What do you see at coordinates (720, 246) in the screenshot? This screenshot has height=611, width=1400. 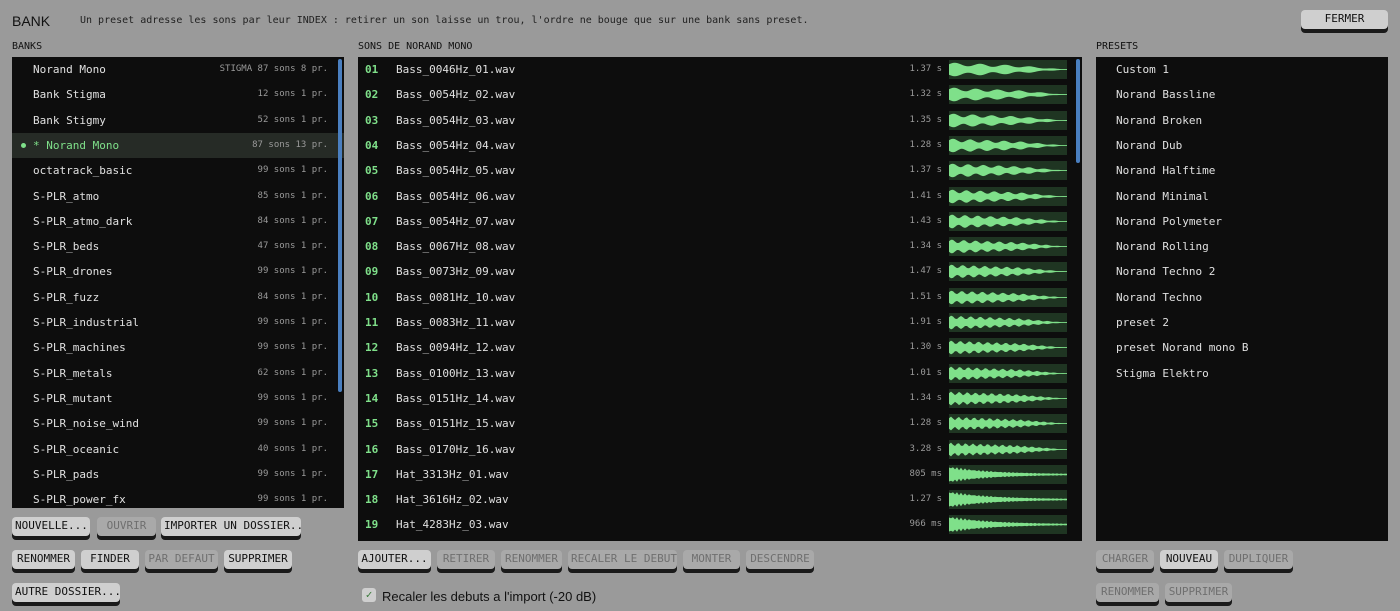 I see `sound-row: 08 Bass_0067Hz_08.wav 1.34 s` at bounding box center [720, 246].